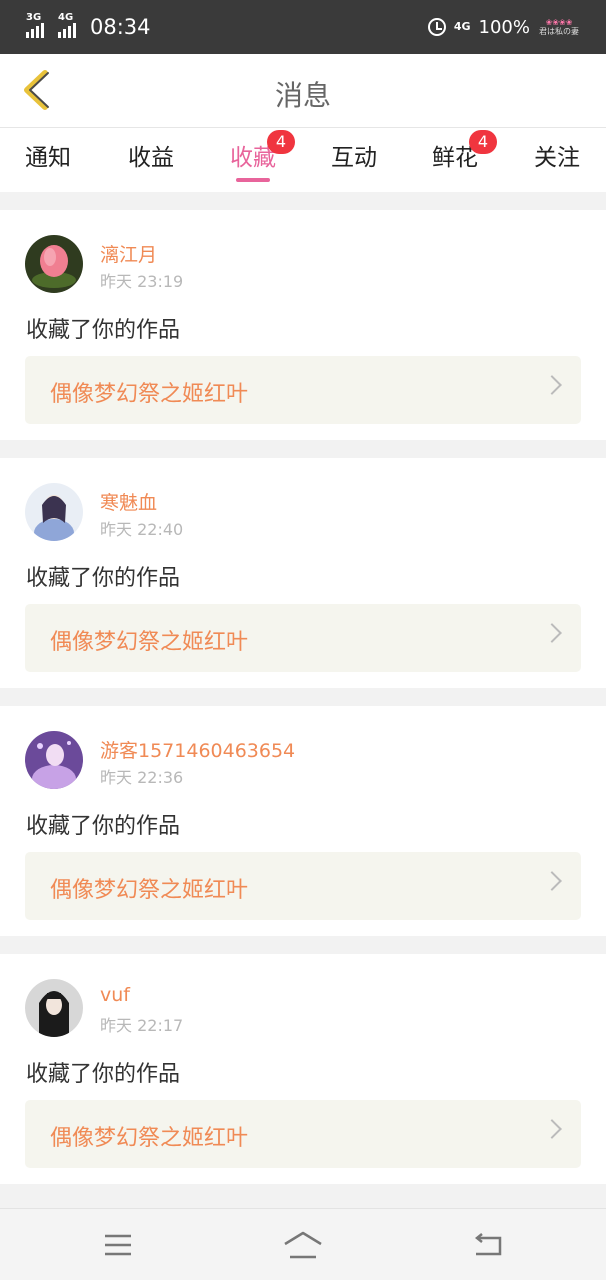 This screenshot has width=606, height=1280. Describe the element at coordinates (281, 142) in the screenshot. I see `favorites-badge: 4` at that location.